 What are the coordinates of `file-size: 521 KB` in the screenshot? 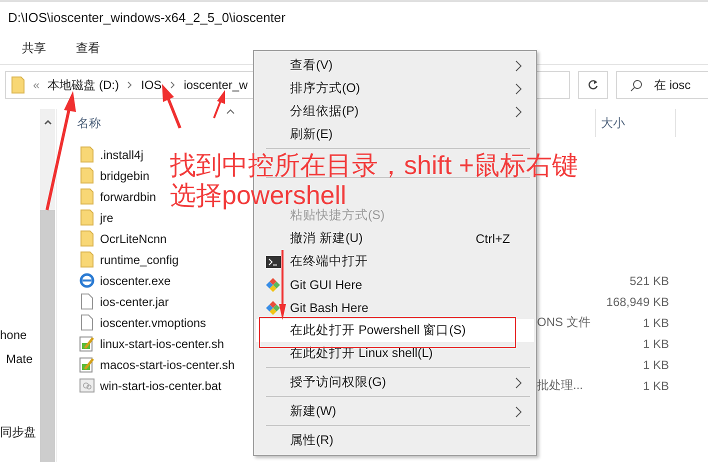 It's located at (649, 281).